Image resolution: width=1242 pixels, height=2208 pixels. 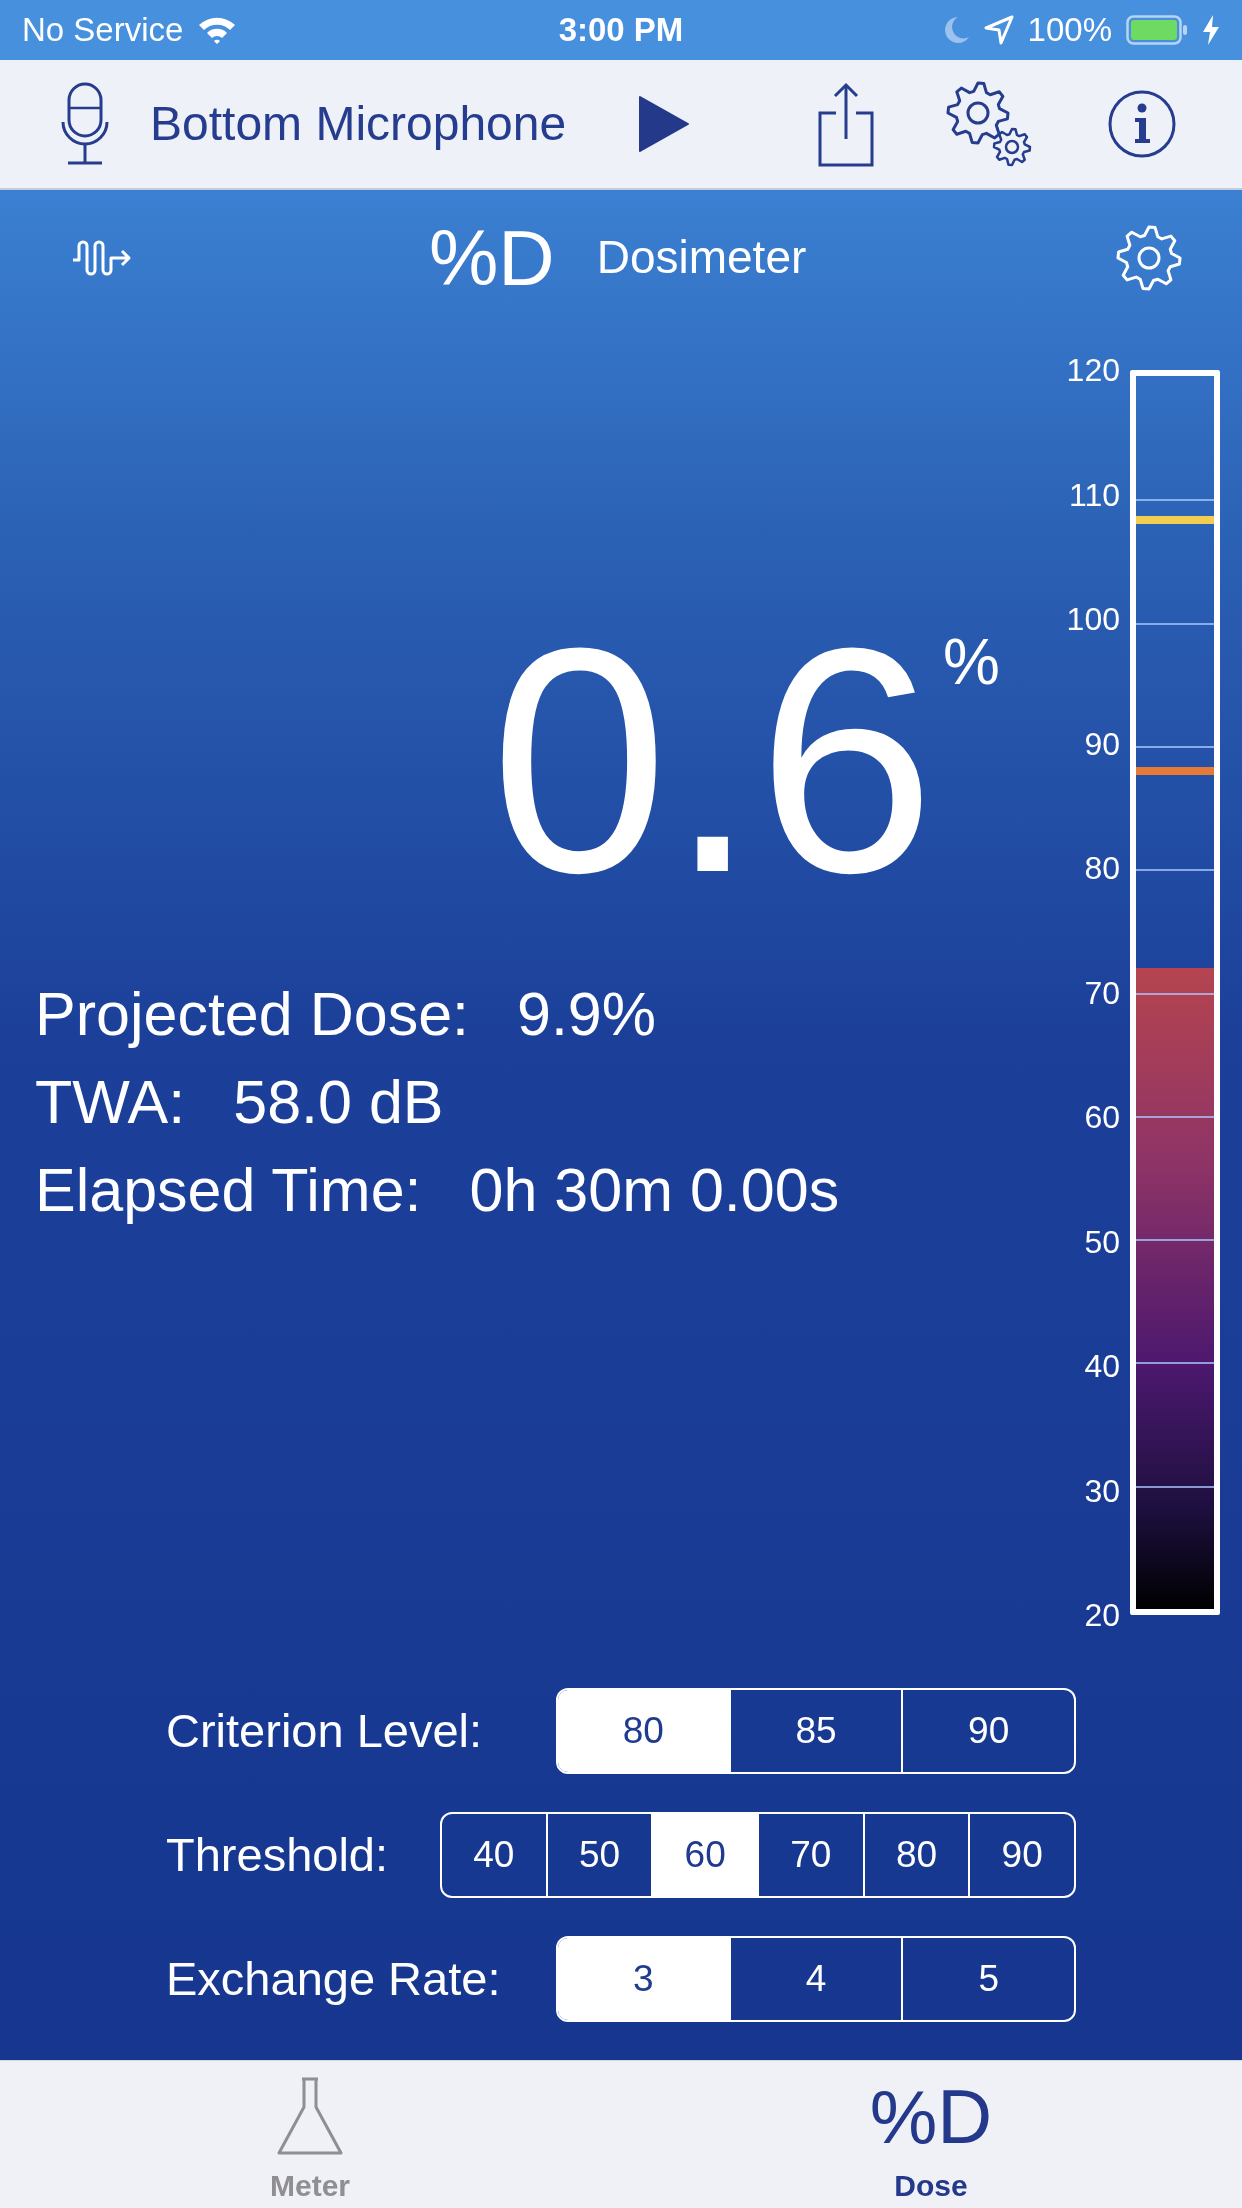 I want to click on microphone-icon, so click(x=85, y=124).